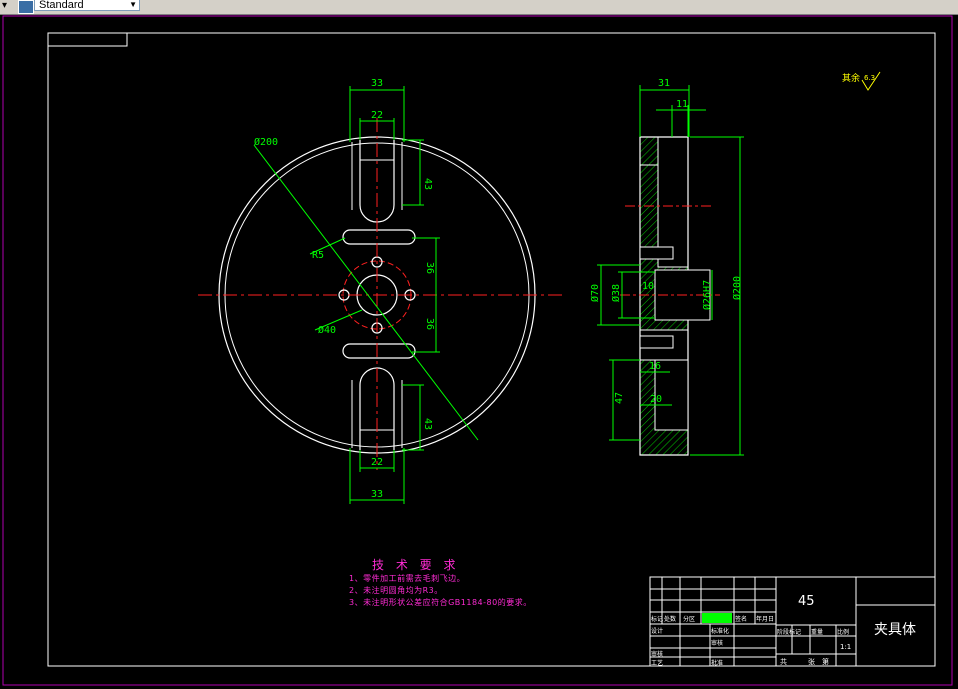  Describe the element at coordinates (670, 619) in the screenshot. I see `tb-label-count: 处数` at that location.